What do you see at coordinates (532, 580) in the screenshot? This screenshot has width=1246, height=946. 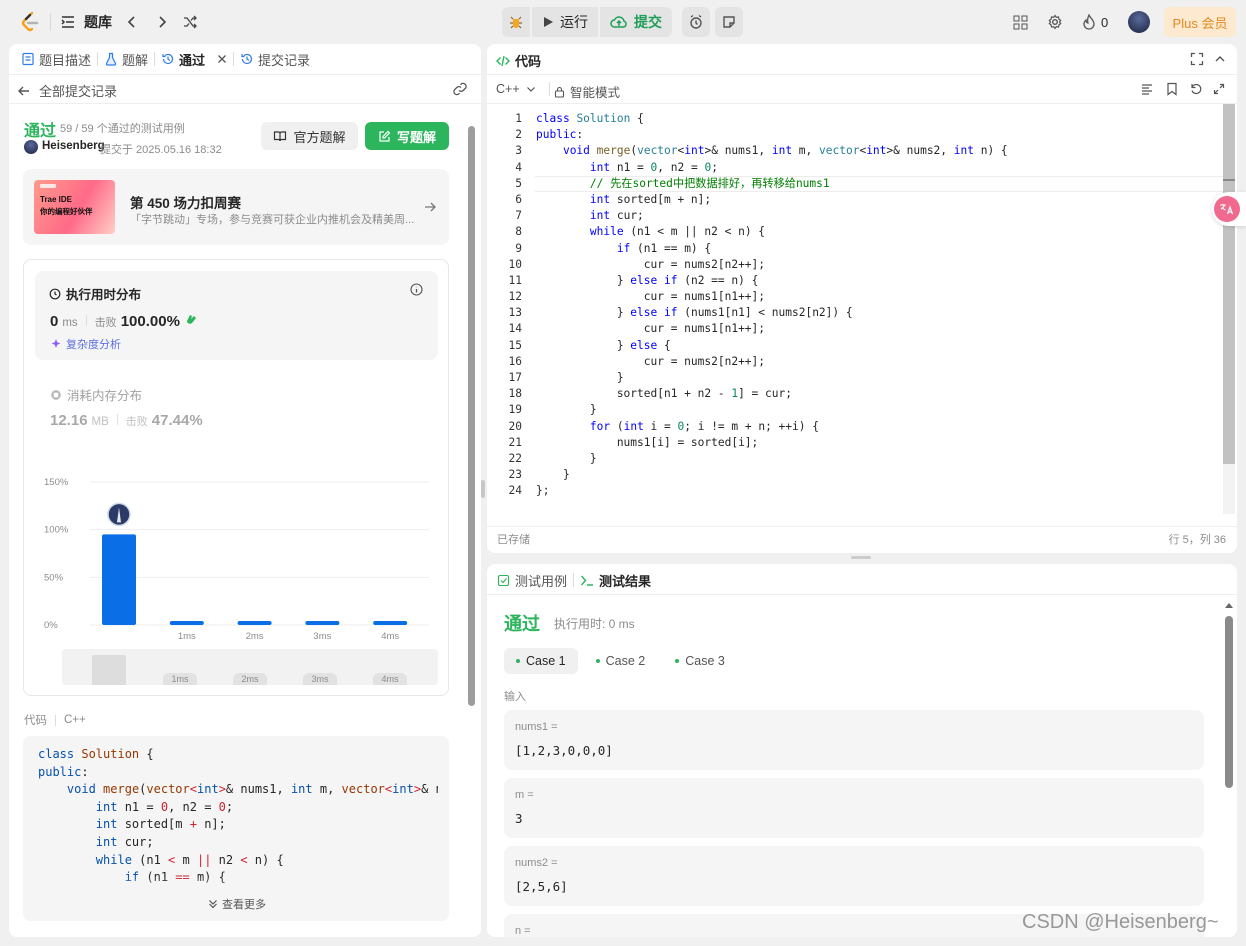 I see `tab-testcase: 测试用例` at bounding box center [532, 580].